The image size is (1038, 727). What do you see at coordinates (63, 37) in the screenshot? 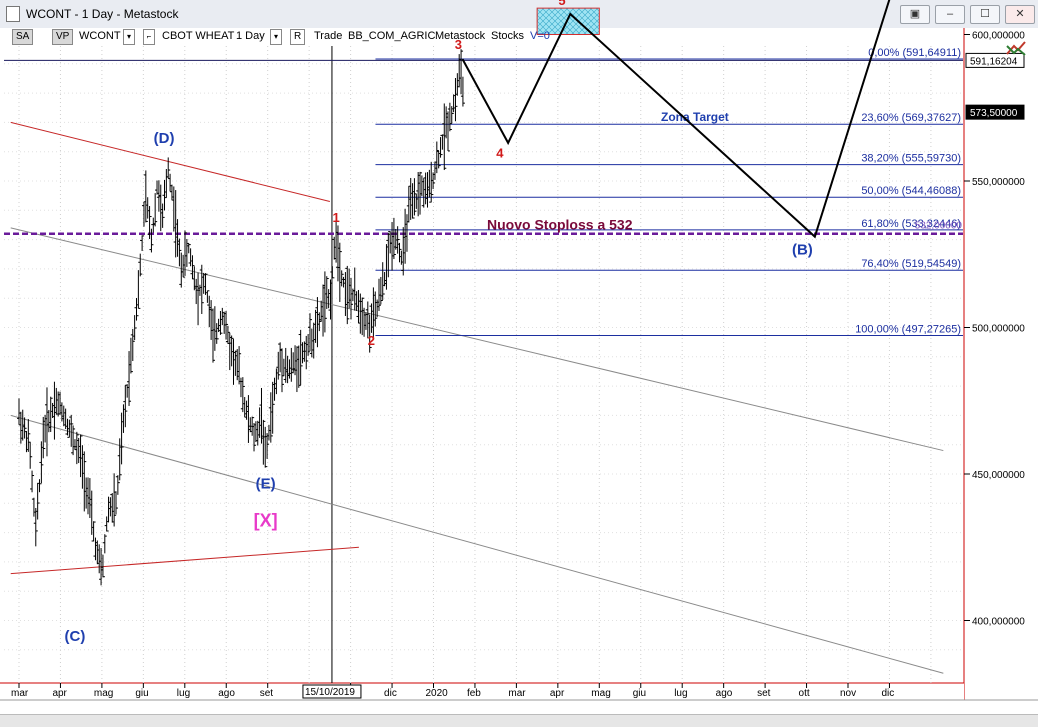
I see `vp-button: VP` at bounding box center [63, 37].